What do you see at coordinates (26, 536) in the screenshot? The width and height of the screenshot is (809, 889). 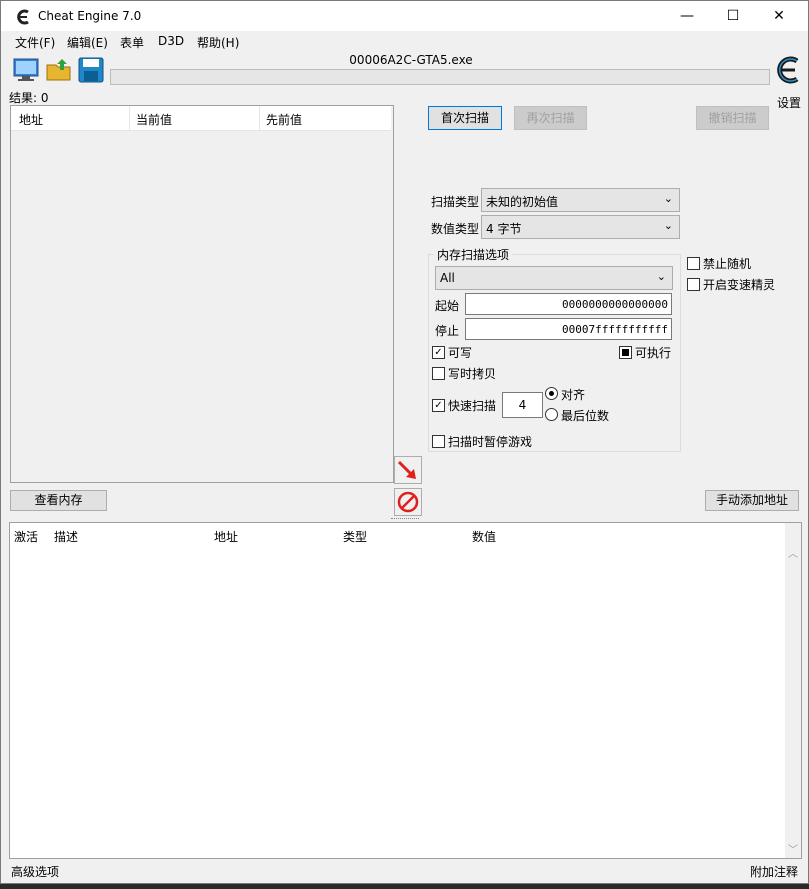 I see `column-active: 激活` at bounding box center [26, 536].